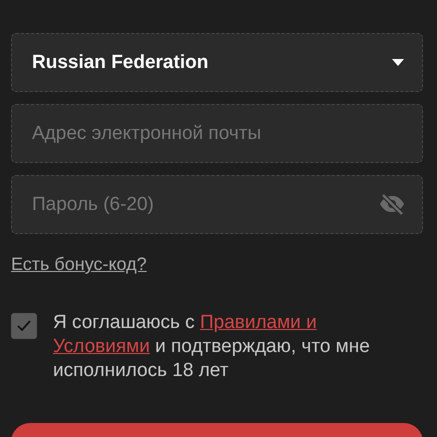  I want to click on bonus-code-link: Есть бонус-код?, so click(79, 264).